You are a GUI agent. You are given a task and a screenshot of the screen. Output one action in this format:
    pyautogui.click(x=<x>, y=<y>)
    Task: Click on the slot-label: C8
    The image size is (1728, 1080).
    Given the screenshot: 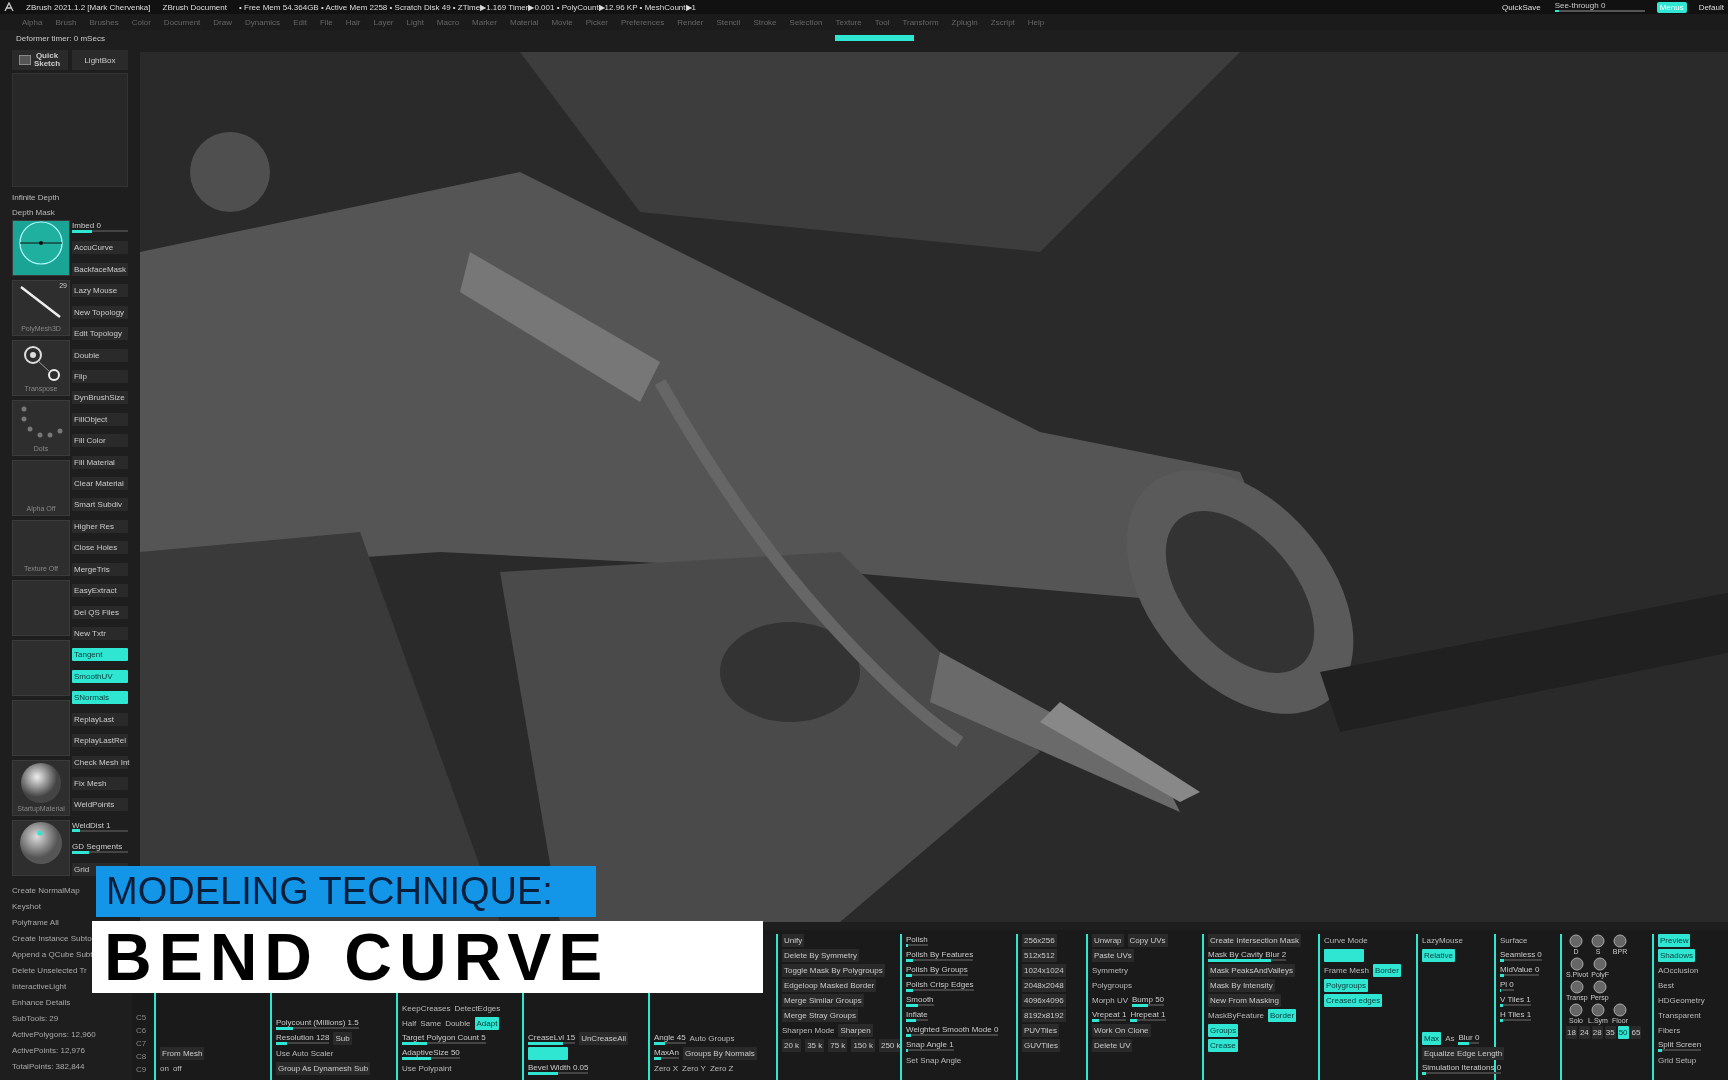 What is the action you would take?
    pyautogui.click(x=142, y=1056)
    